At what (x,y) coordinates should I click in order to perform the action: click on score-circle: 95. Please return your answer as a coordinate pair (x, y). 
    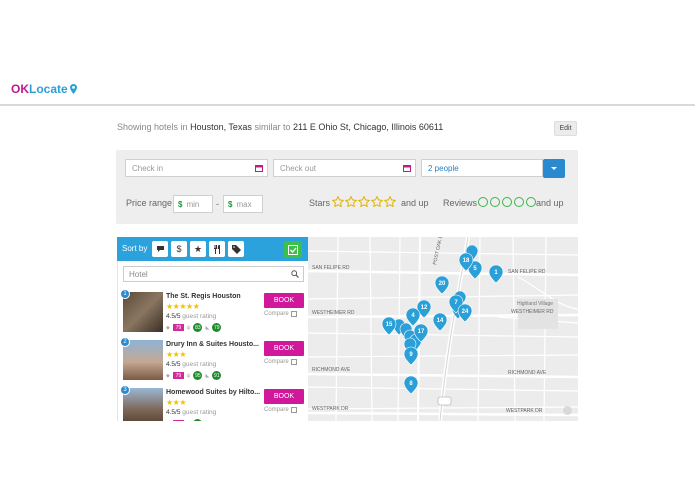
    Looking at the image, I should click on (198, 375).